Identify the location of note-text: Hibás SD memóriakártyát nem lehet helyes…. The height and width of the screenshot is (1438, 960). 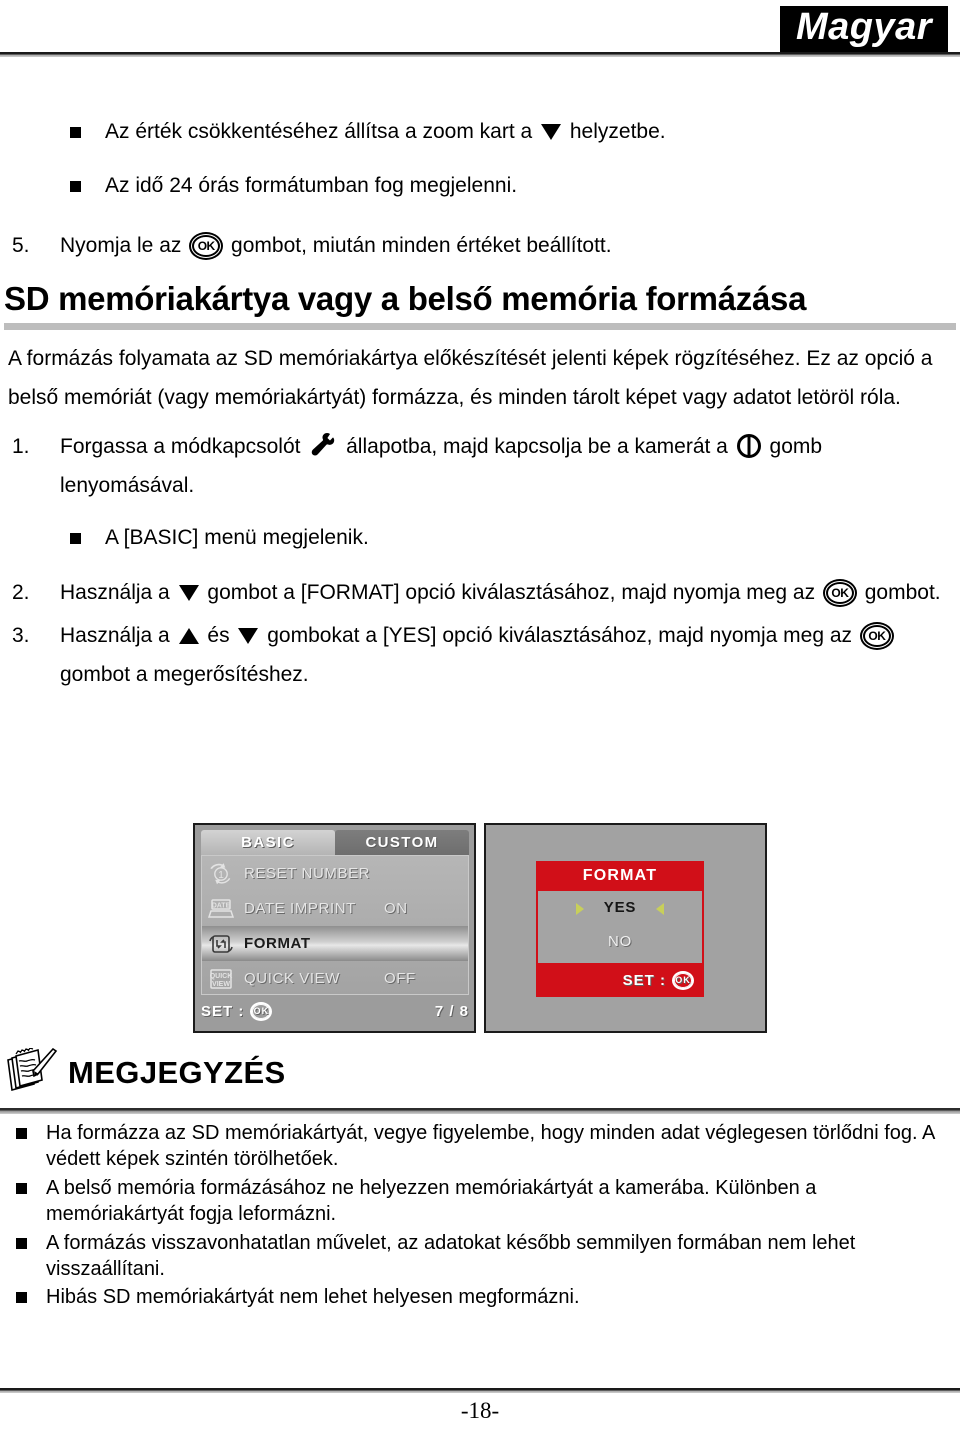
(313, 1297).